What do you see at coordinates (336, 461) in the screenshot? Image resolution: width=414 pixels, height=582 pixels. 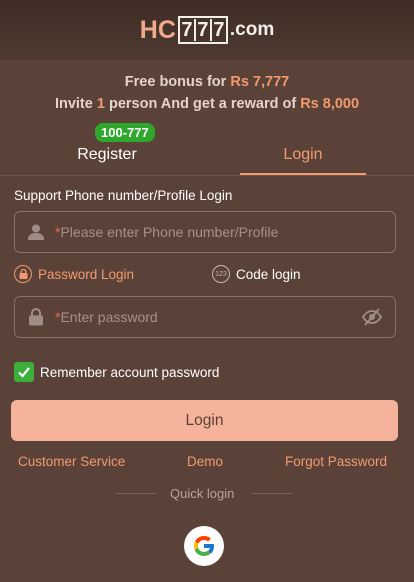 I see `forgot-password-link: Forgot Password` at bounding box center [336, 461].